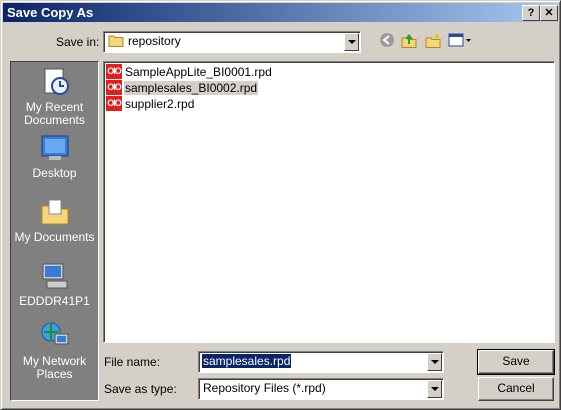 The height and width of the screenshot is (410, 561). Describe the element at coordinates (144, 41) in the screenshot. I see `save-in-value: repository` at that location.